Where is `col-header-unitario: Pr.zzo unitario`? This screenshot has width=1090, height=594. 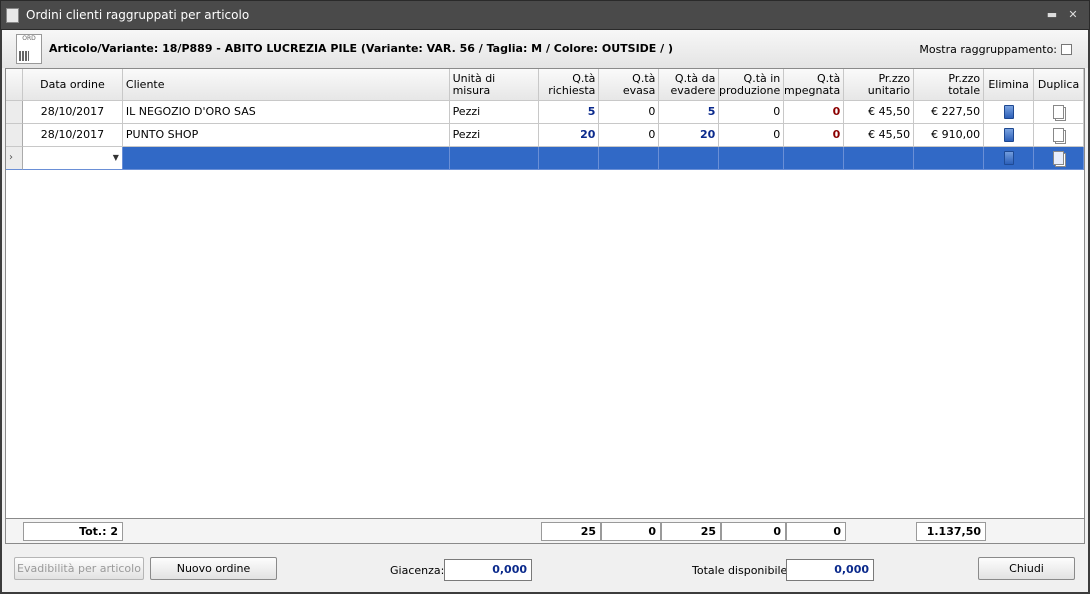
col-header-unitario: Pr.zzo unitario is located at coordinates (879, 85).